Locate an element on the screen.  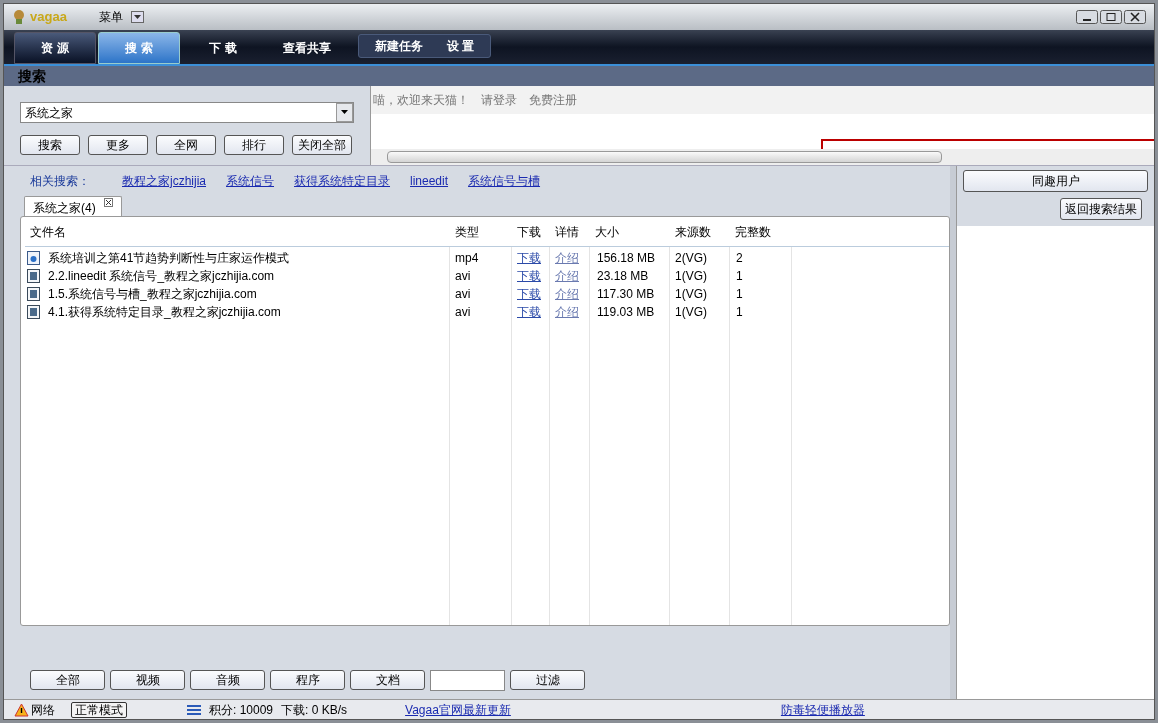
column-header: 完整数 is located at coordinates (761, 231).